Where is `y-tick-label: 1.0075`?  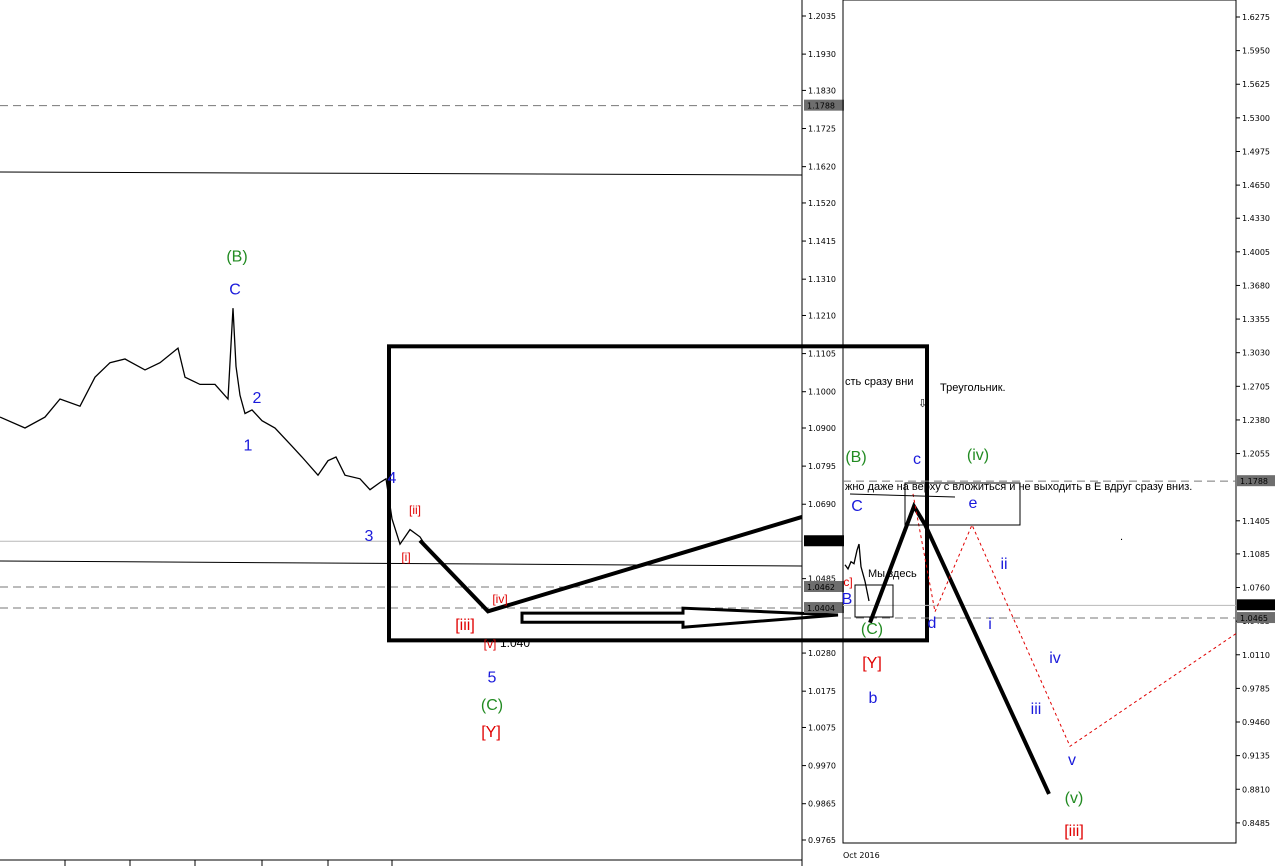 y-tick-label: 1.0075 is located at coordinates (822, 727).